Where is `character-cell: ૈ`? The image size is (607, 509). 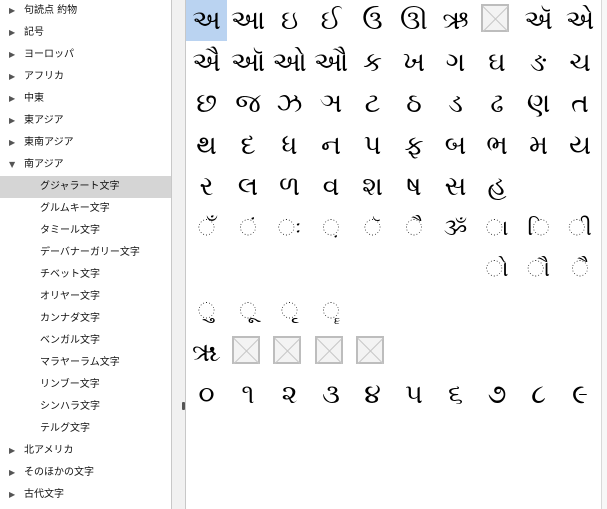 character-cell: ૈ is located at coordinates (580, 269).